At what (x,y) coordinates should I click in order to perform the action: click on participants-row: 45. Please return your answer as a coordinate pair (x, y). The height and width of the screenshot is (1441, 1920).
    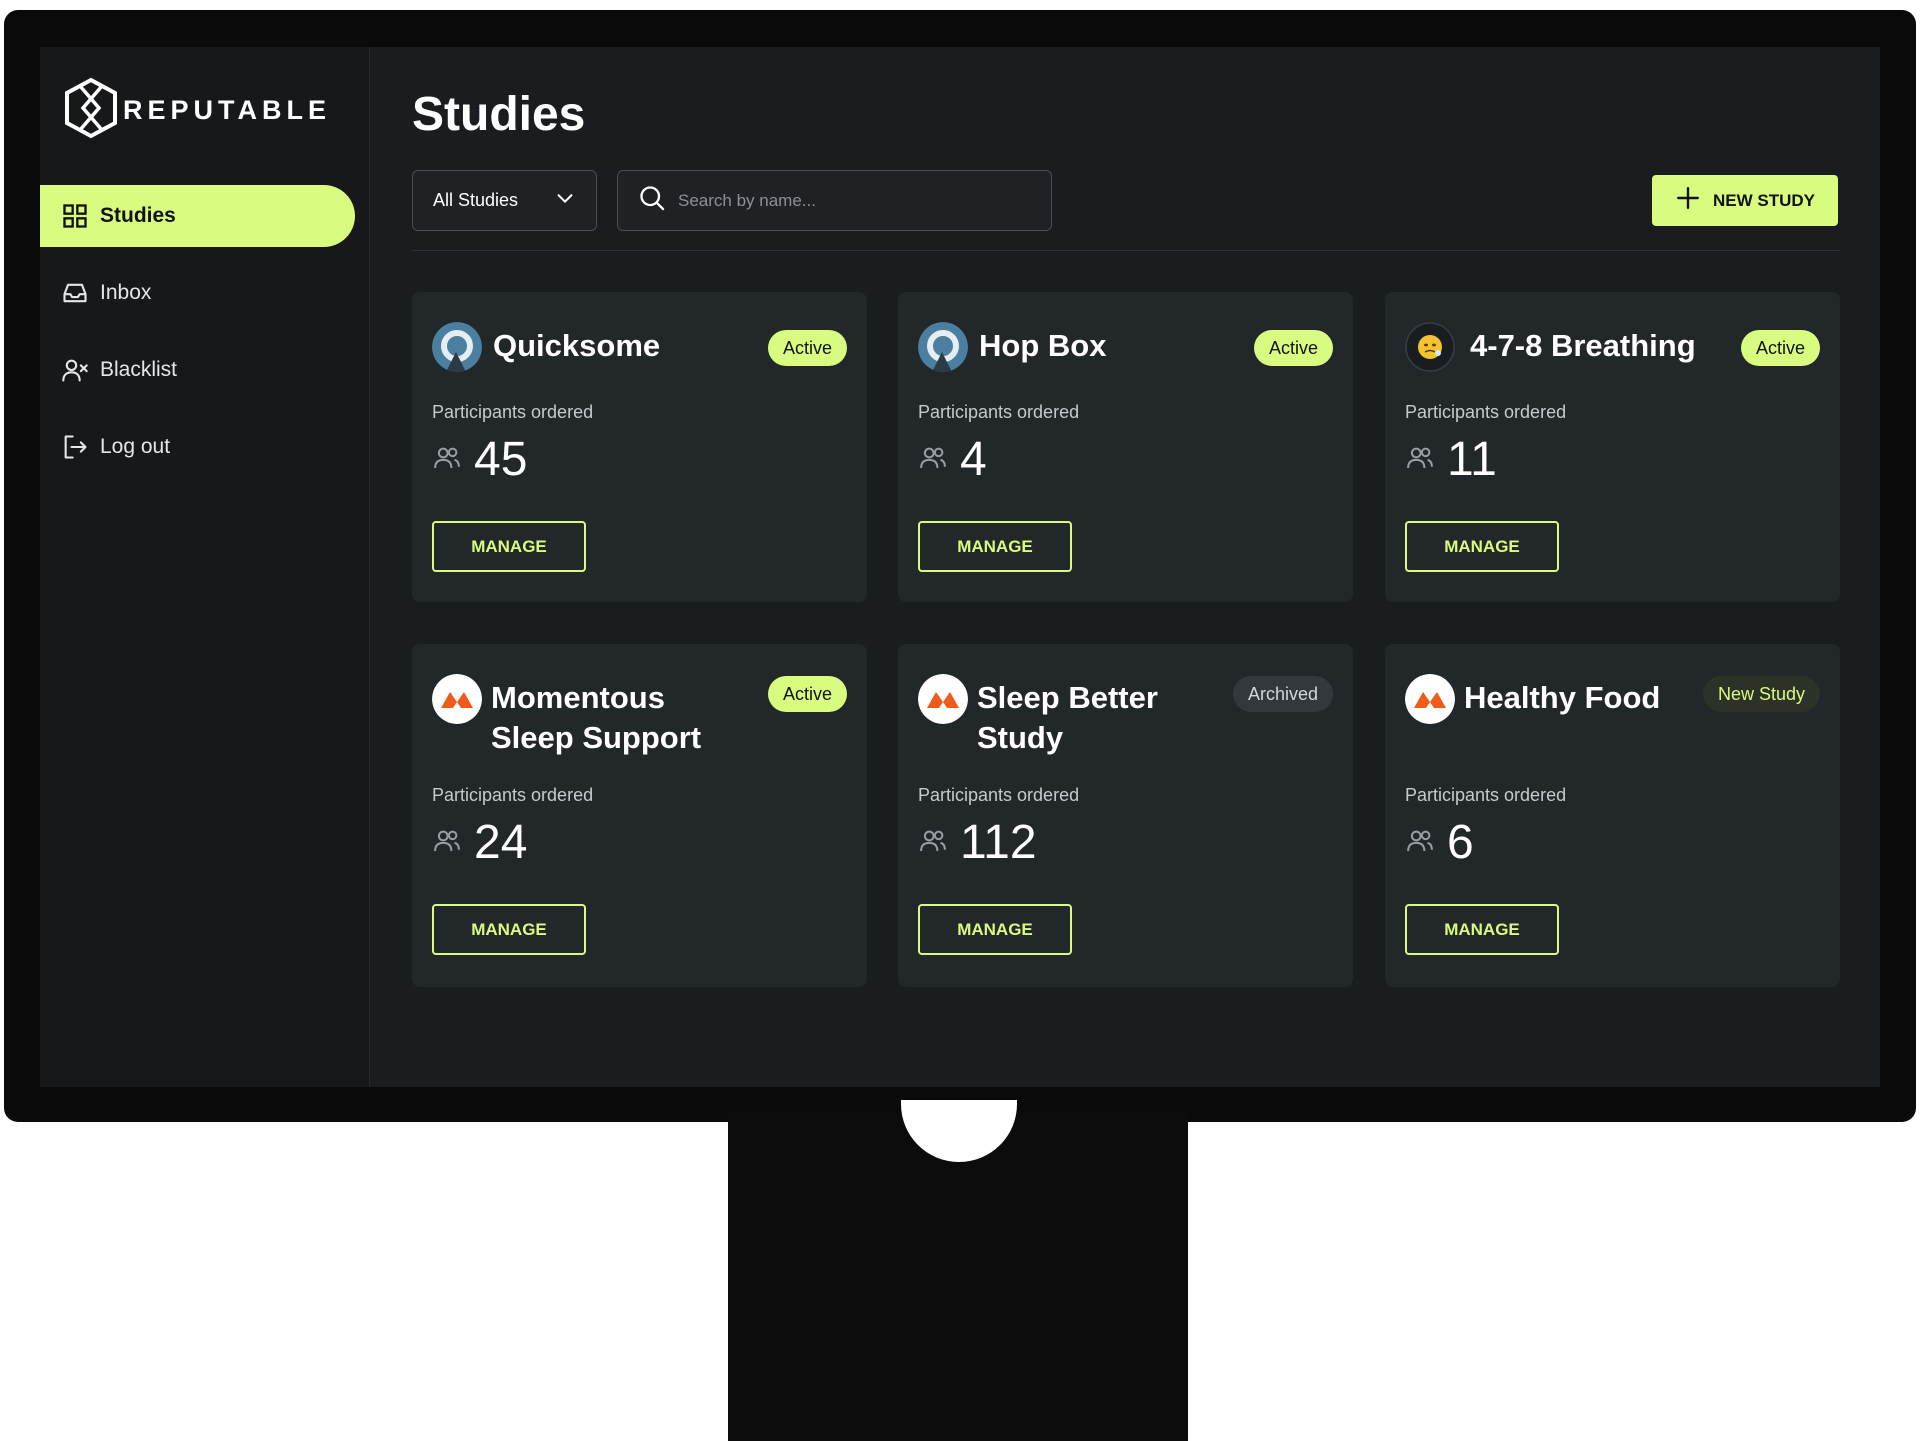
    Looking at the image, I should click on (479, 460).